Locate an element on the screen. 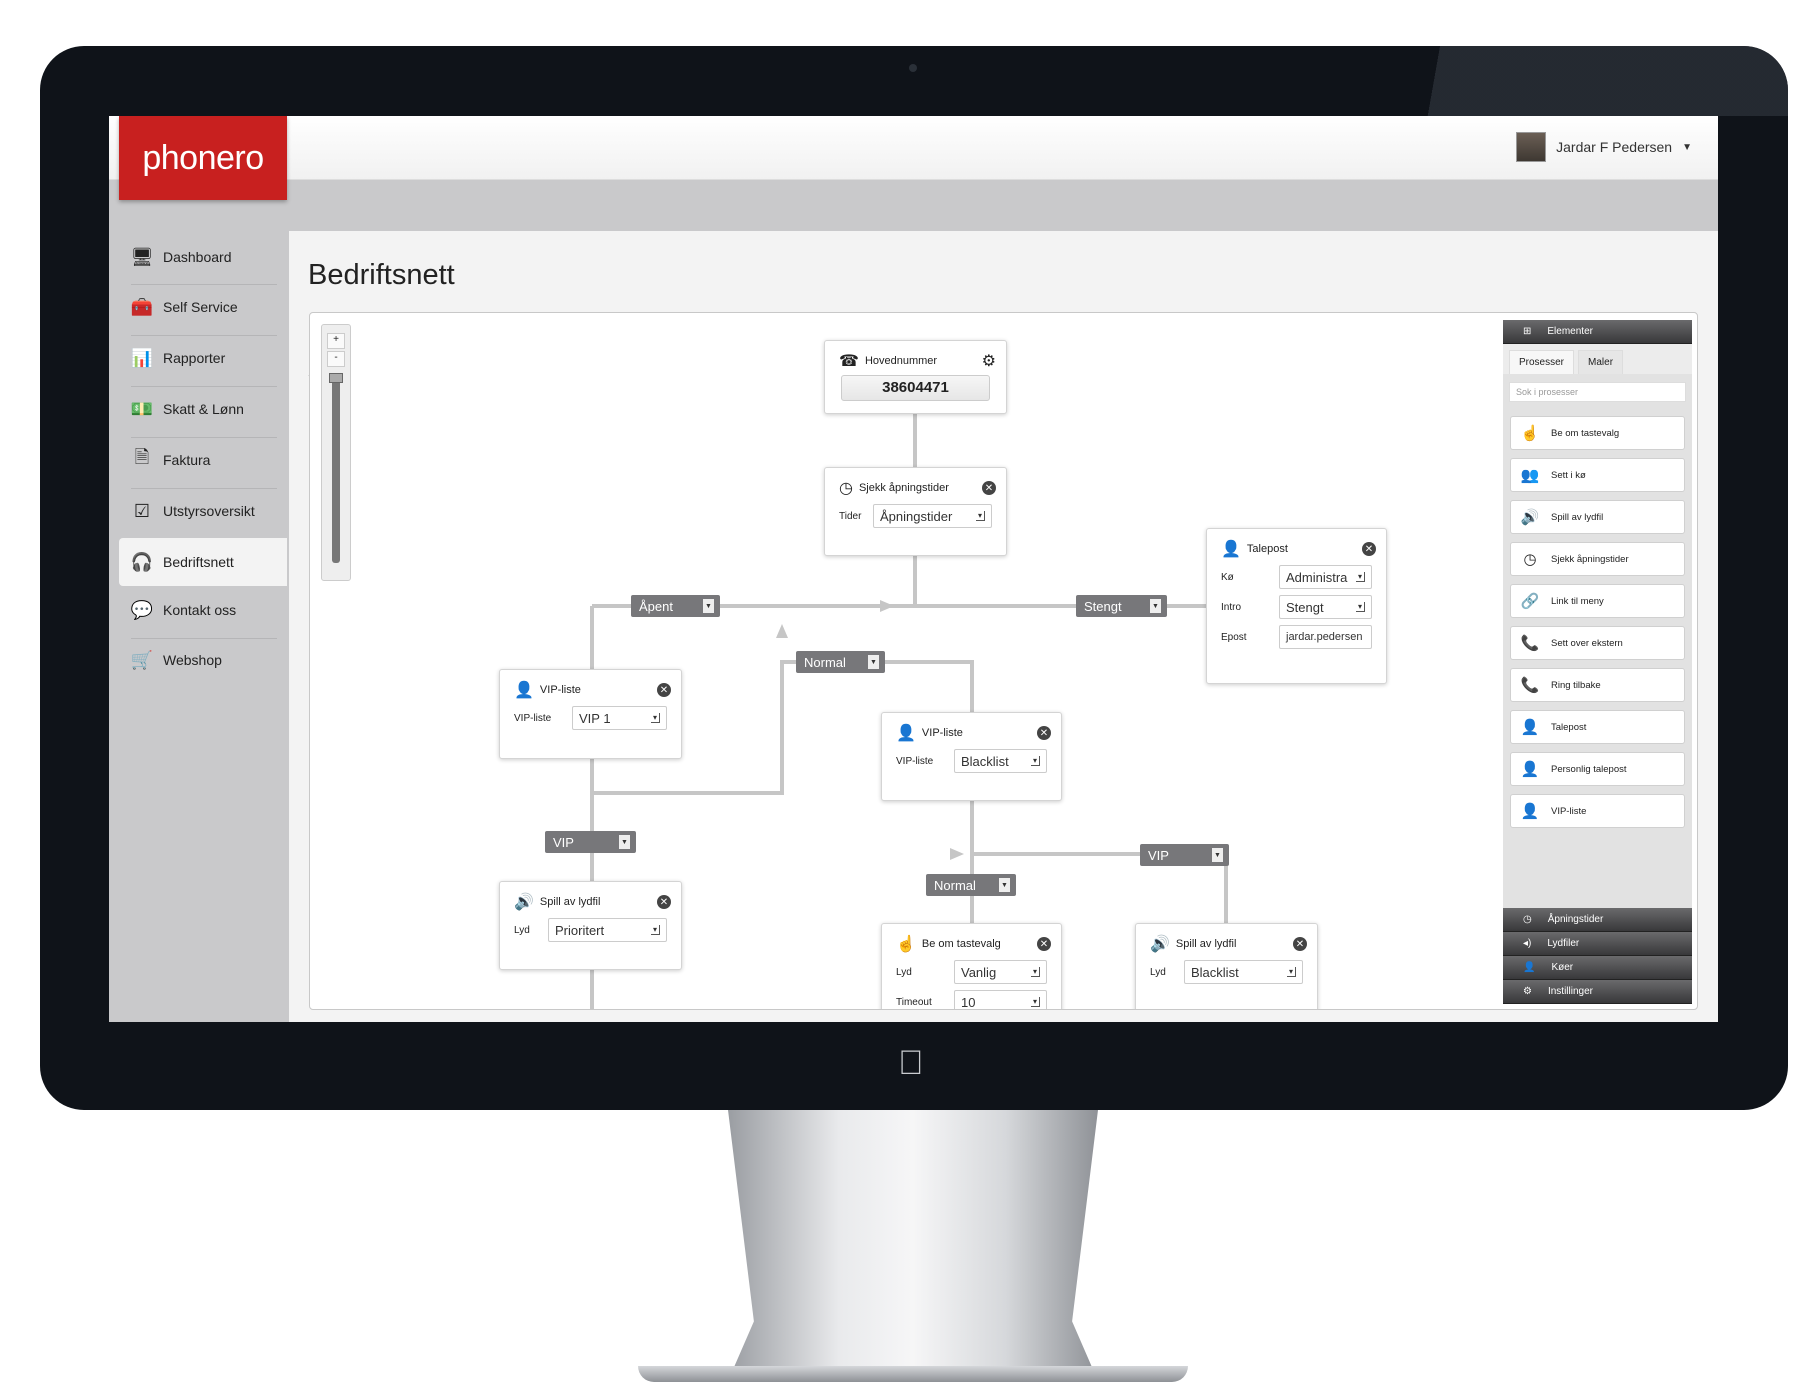 The height and width of the screenshot is (1393, 1803). lyd-select-2: Vanlig ▾ is located at coordinates (1000, 972).